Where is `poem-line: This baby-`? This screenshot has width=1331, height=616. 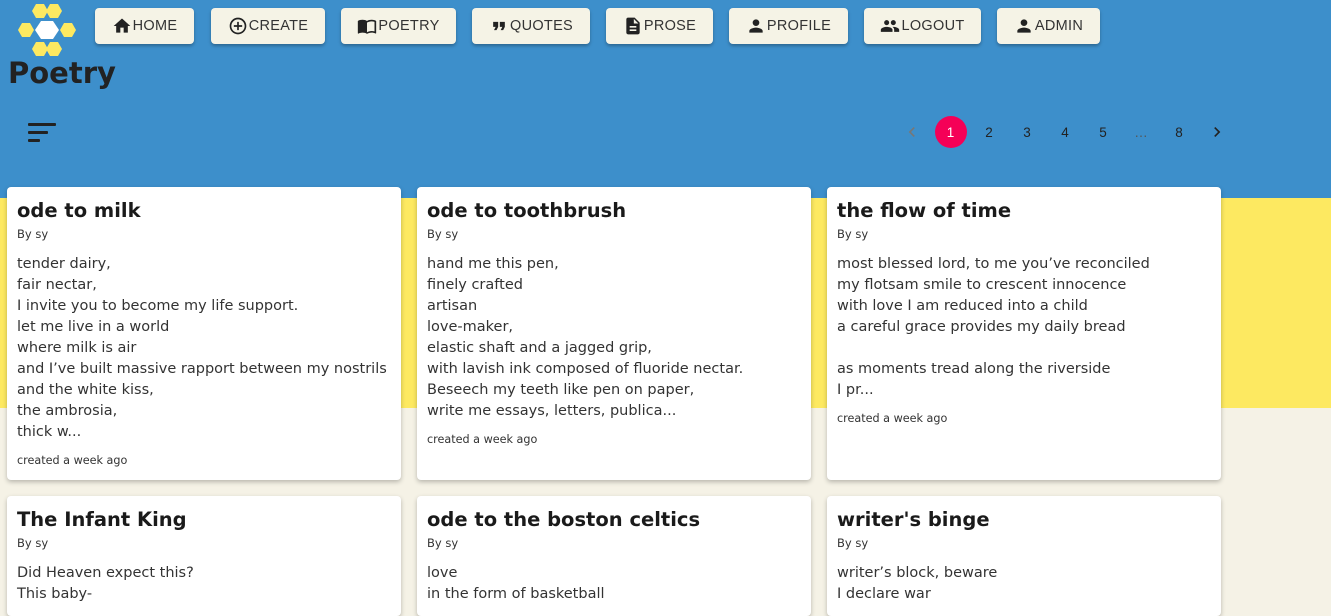
poem-line: This baby- is located at coordinates (55, 594).